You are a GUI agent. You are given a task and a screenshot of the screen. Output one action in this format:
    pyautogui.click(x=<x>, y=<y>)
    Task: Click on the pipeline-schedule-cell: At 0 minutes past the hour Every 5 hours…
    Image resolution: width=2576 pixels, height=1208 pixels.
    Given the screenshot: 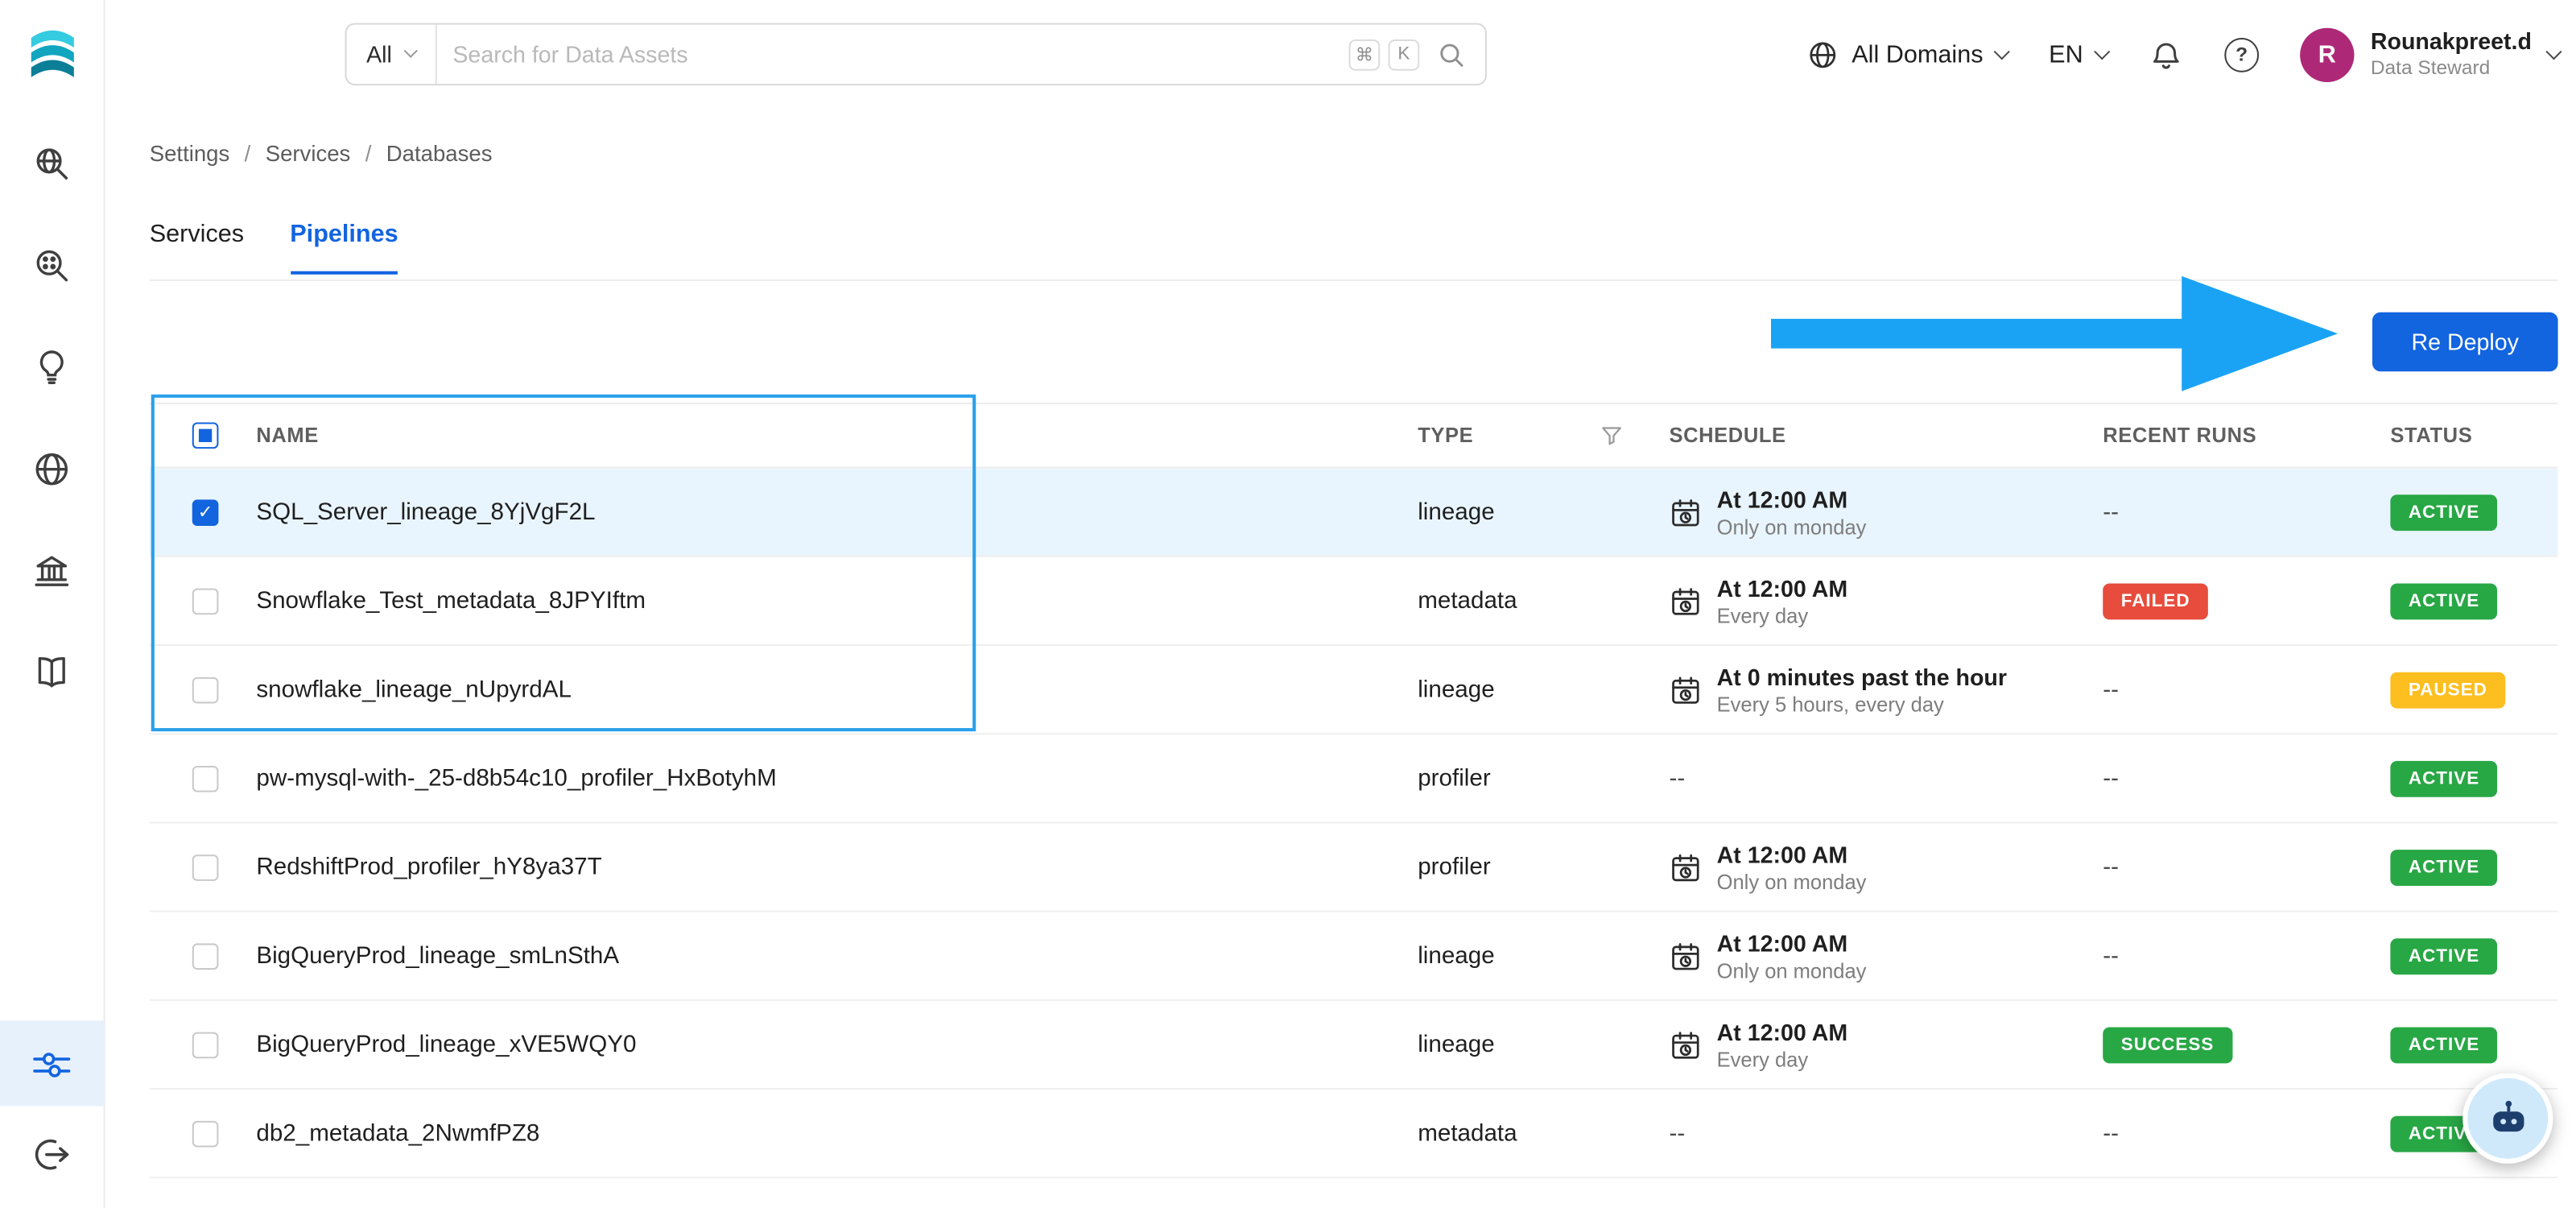 What is the action you would take?
    pyautogui.click(x=1865, y=689)
    